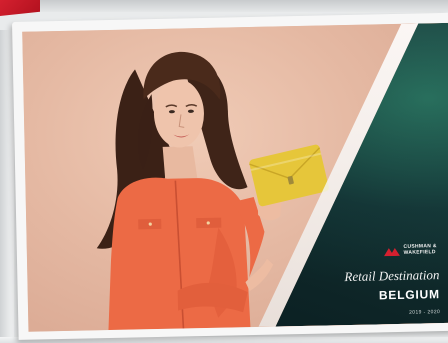  Describe the element at coordinates (20, 8) in the screenshot. I see `red-book-edge` at that location.